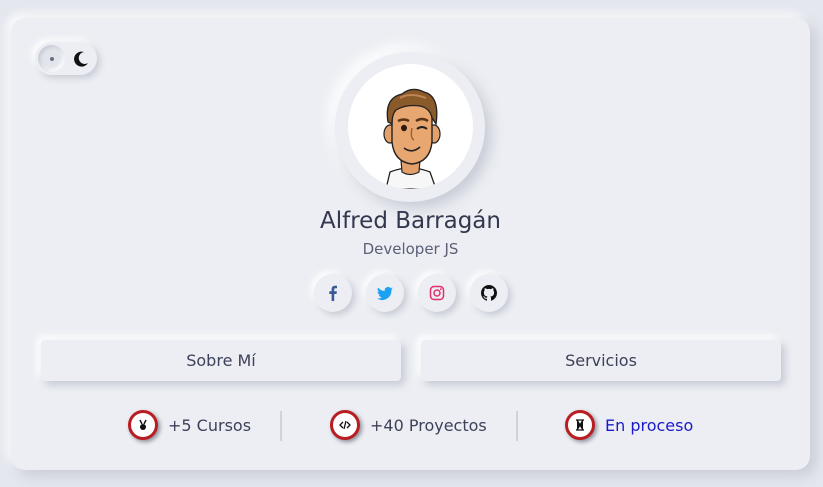 The width and height of the screenshot is (823, 487). I want to click on facebook-button, so click(333, 293).